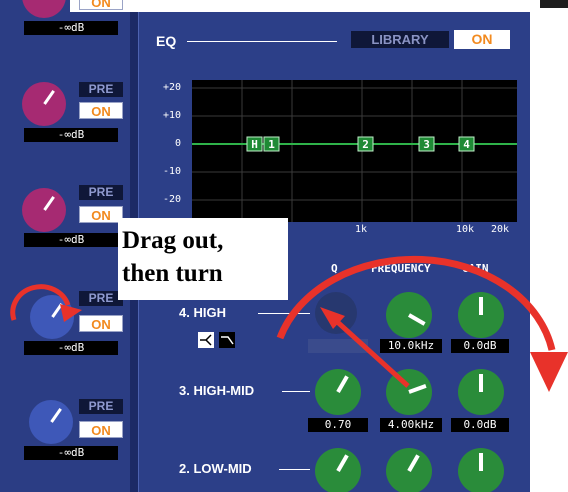 This screenshot has width=568, height=492. What do you see at coordinates (370, 352) in the screenshot?
I see `drag-arrow-shaft` at bounding box center [370, 352].